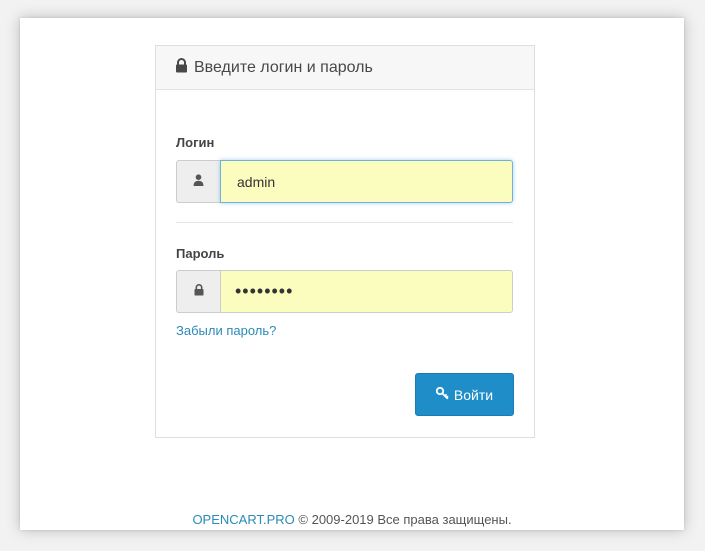 The width and height of the screenshot is (705, 551). Describe the element at coordinates (243, 519) in the screenshot. I see `opencart-link: OPENCART.PRO` at that location.